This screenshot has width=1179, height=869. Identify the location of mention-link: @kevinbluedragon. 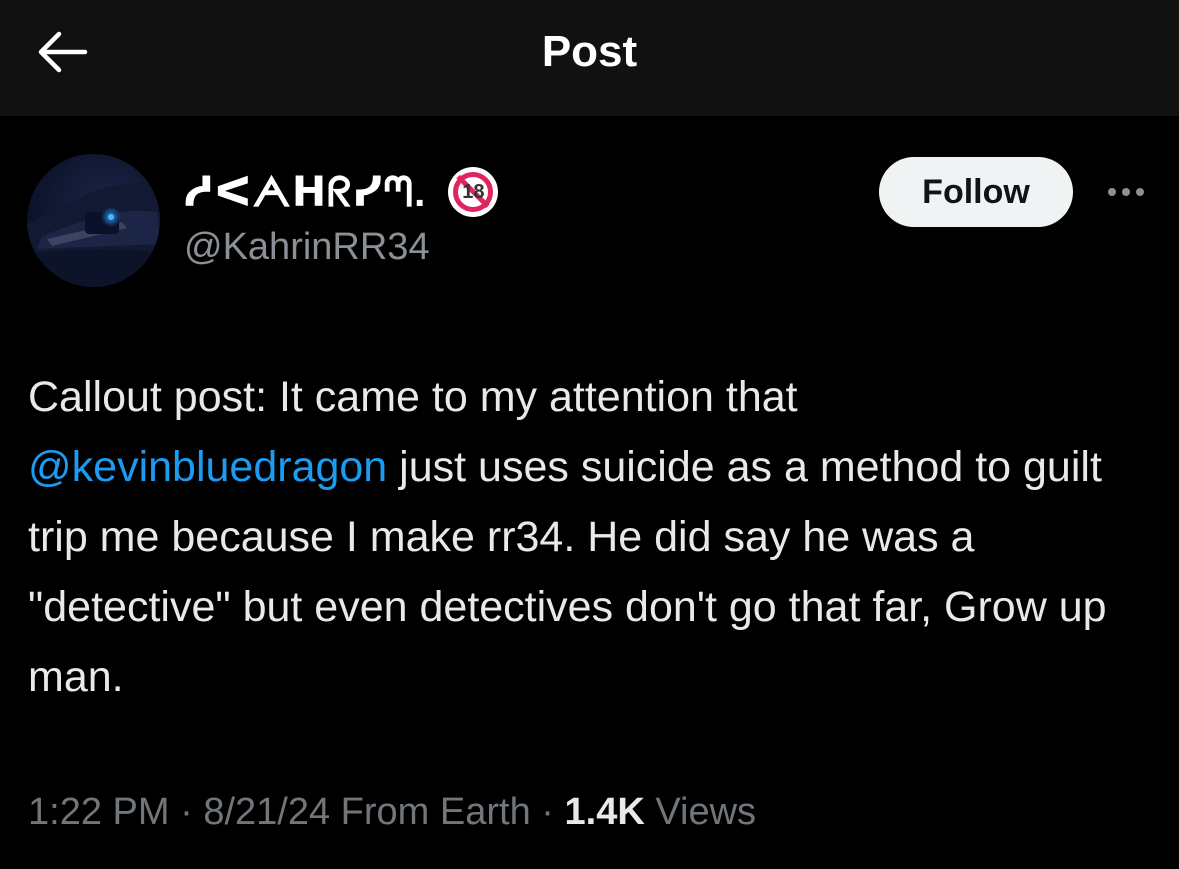
(207, 467).